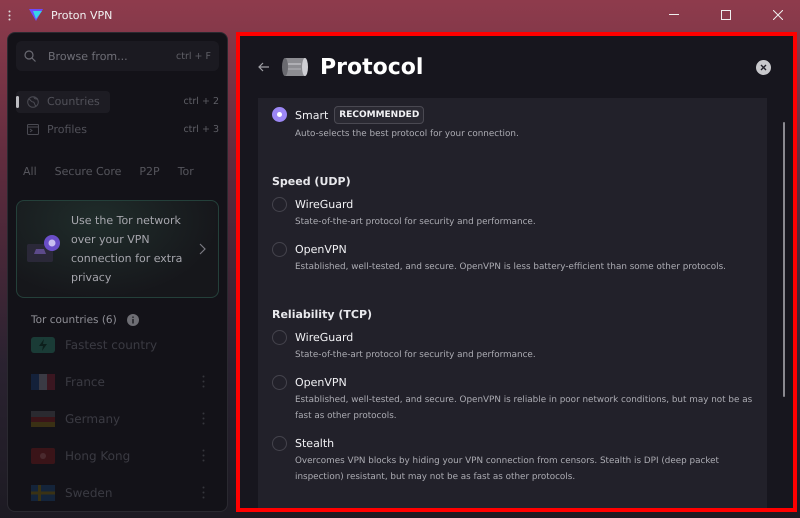 Image resolution: width=800 pixels, height=518 pixels. What do you see at coordinates (33, 102) in the screenshot?
I see `globe-icon` at bounding box center [33, 102].